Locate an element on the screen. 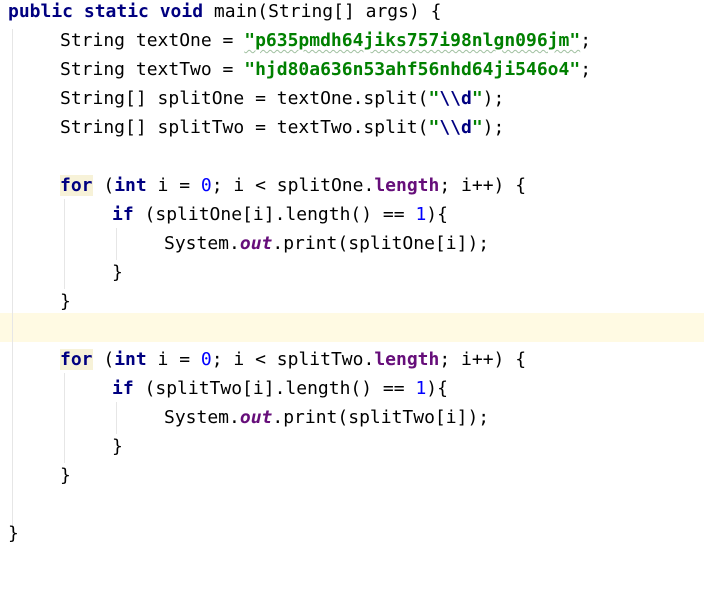 The height and width of the screenshot is (606, 704). code-token: (splitTwo[i].length() == is located at coordinates (274, 388).